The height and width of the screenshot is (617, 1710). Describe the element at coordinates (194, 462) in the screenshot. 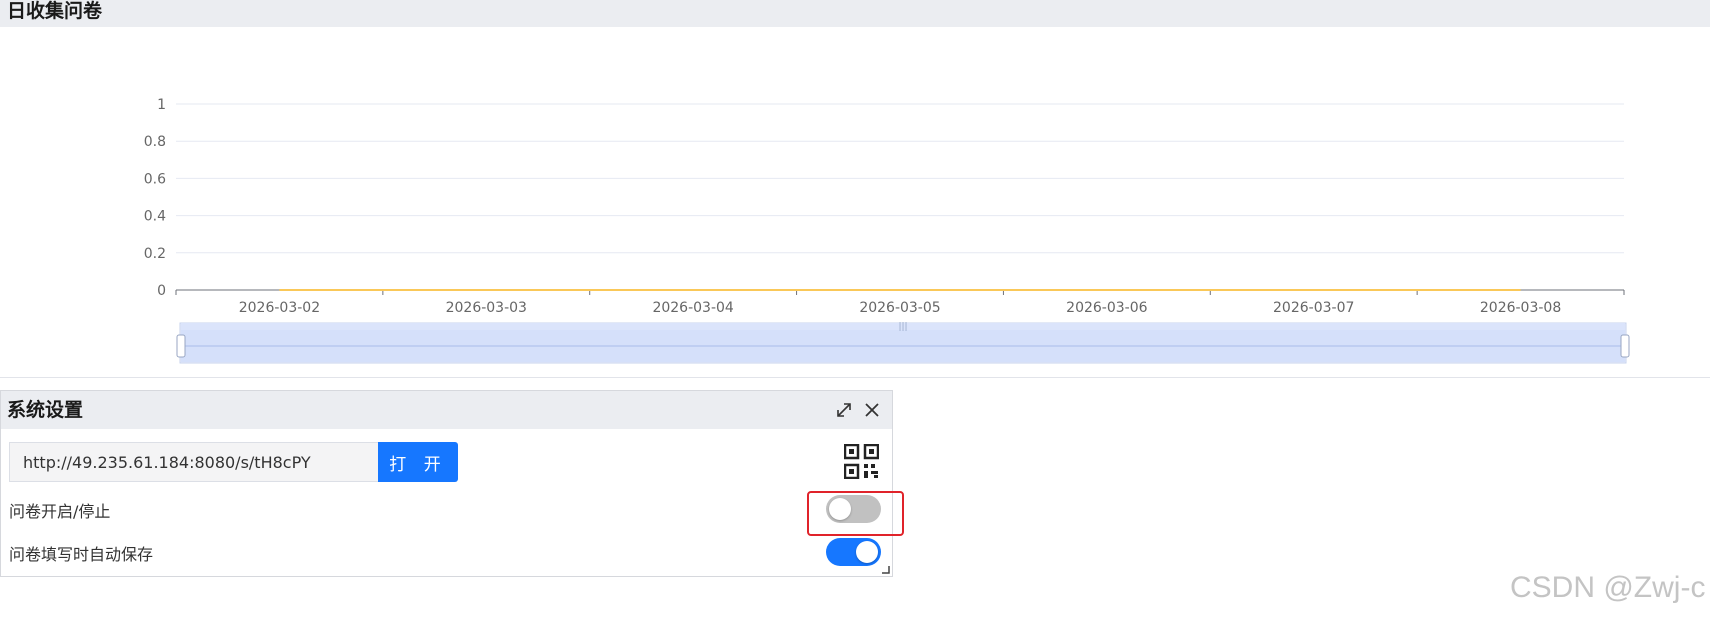

I see `survey-url-input` at that location.